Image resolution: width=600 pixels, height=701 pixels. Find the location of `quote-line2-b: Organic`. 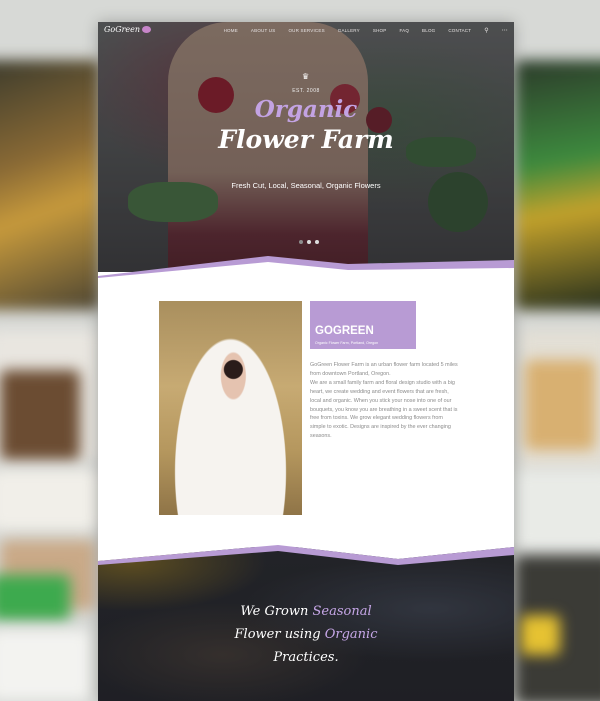

quote-line2-b: Organic is located at coordinates (351, 634).